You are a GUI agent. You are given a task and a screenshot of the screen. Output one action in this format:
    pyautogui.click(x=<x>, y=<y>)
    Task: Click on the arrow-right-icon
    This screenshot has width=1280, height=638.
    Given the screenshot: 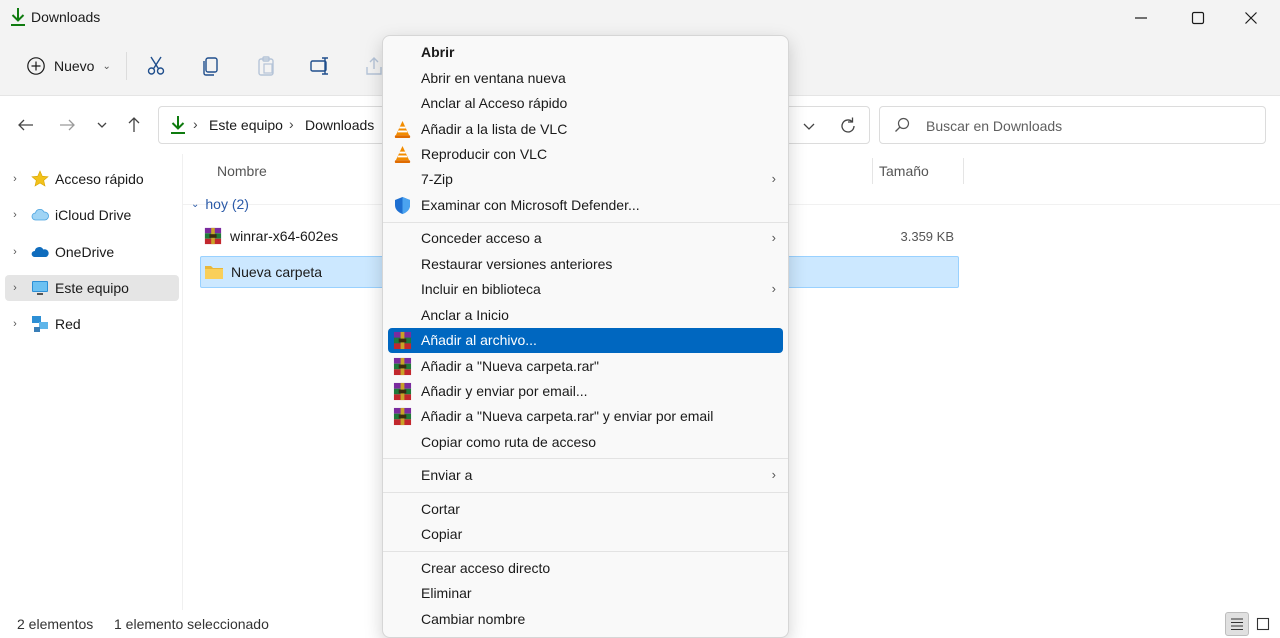 What is the action you would take?
    pyautogui.click(x=67, y=125)
    